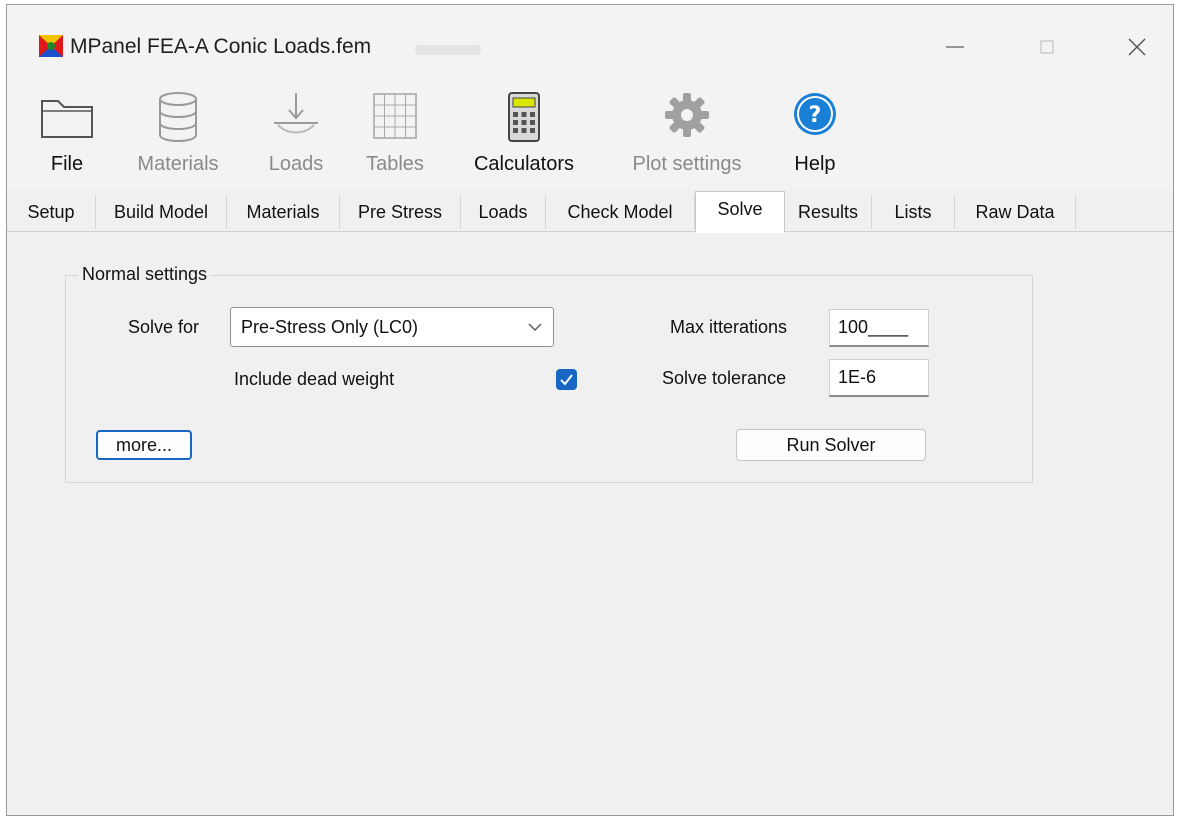  I want to click on max-iterations-label: Max itterations, so click(729, 327).